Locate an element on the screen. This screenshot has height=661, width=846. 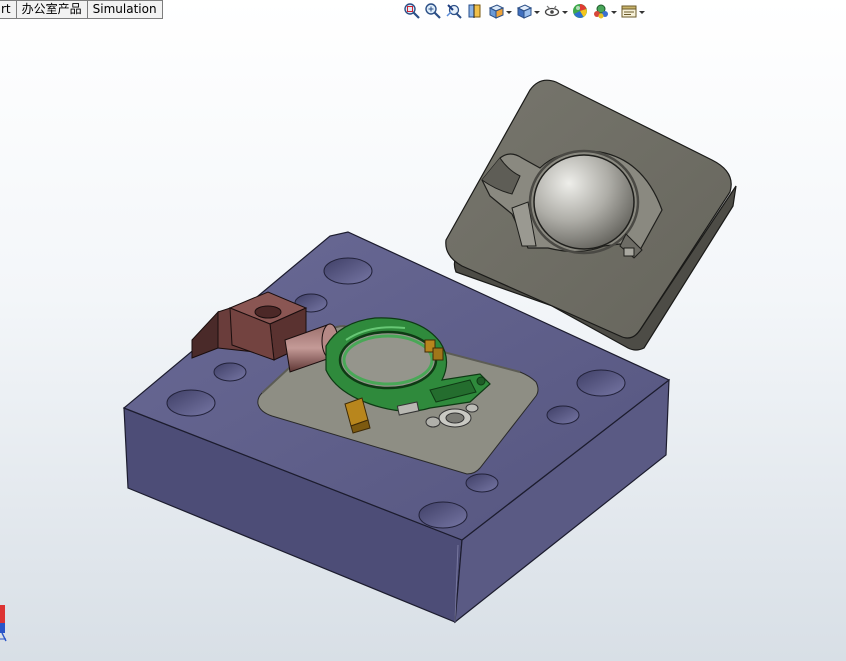
apply-scene-dropdown-icon is located at coordinates (614, 12).